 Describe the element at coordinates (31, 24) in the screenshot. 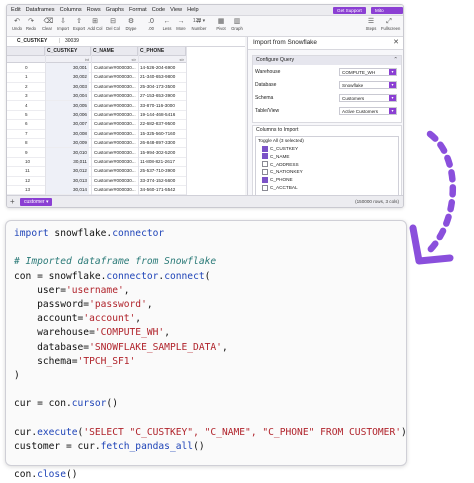

I see `redo-button: ↷ Redo` at that location.